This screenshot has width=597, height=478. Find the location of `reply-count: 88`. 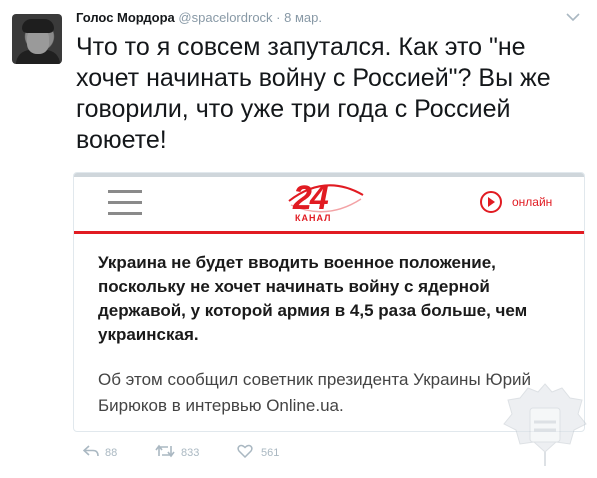

reply-count: 88 is located at coordinates (111, 453).